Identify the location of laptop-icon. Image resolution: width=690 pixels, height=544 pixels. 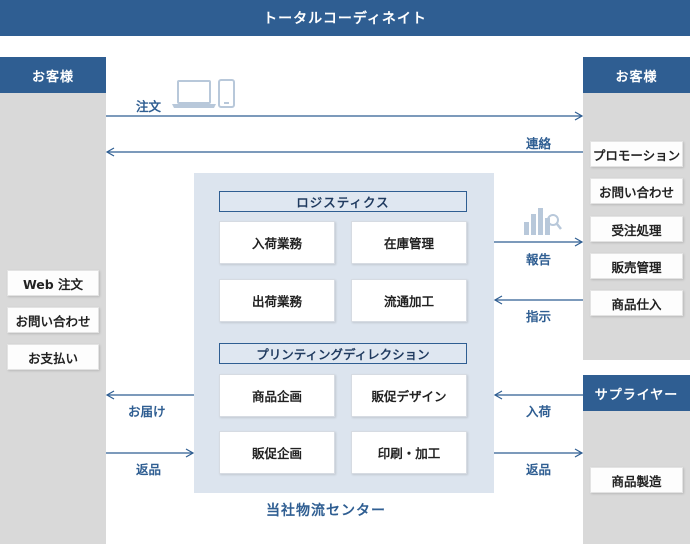
(194, 94).